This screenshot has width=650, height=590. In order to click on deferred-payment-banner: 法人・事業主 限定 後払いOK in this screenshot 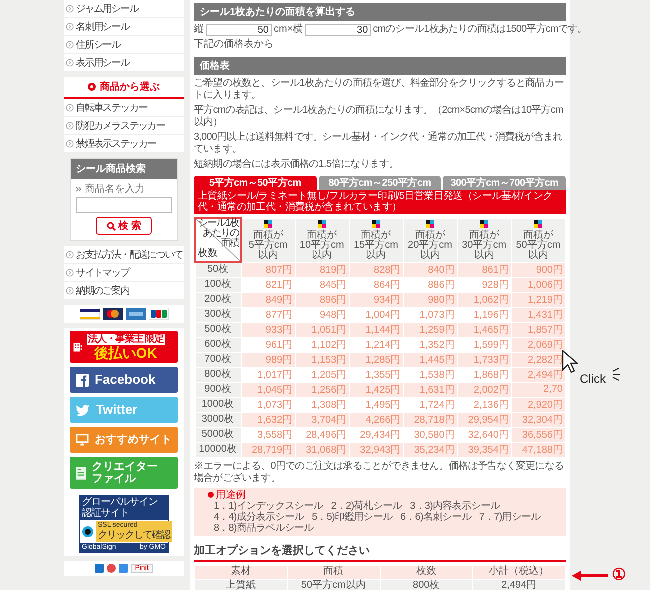, I will do `click(124, 347)`.